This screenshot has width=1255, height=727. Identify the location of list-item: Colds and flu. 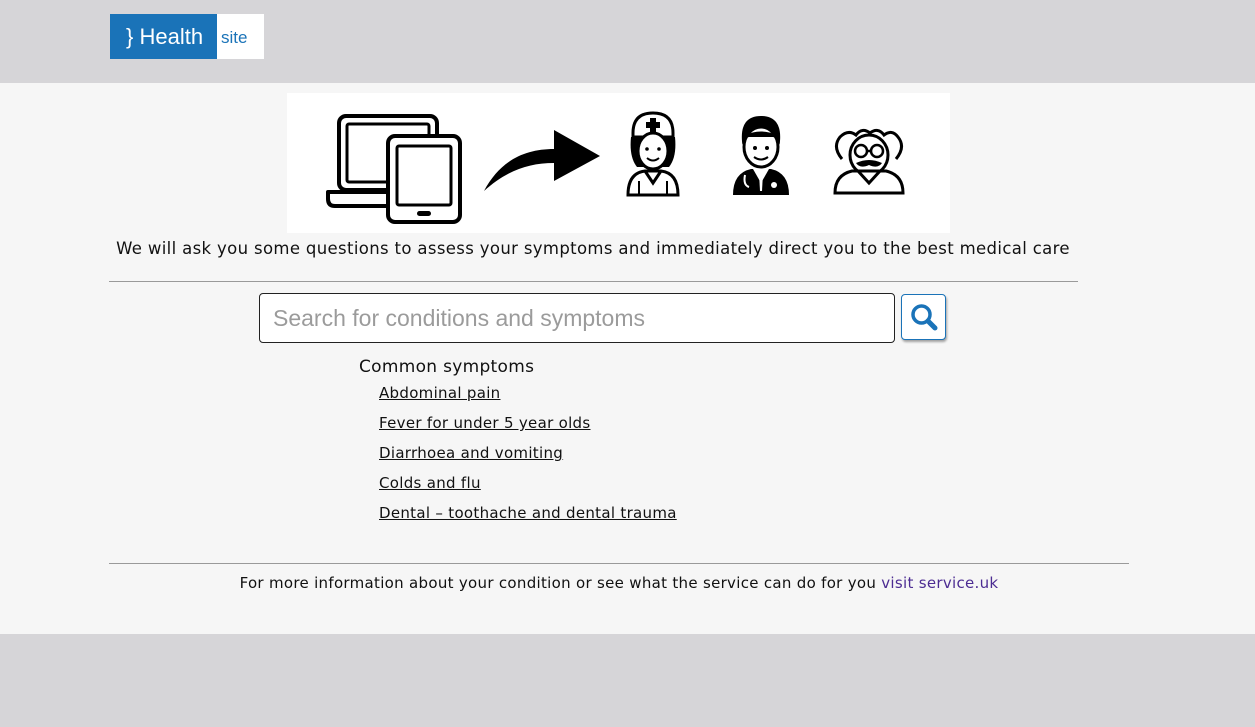
(528, 488).